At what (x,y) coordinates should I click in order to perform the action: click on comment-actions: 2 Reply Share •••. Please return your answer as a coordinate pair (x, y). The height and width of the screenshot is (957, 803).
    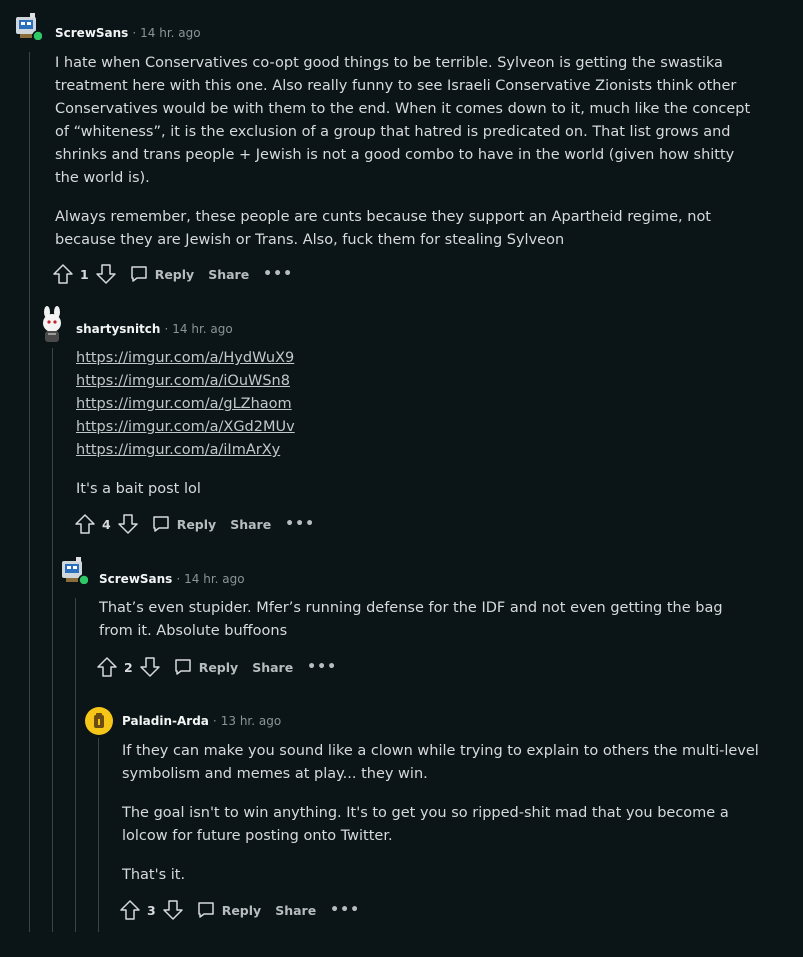
    Looking at the image, I should click on (216, 667).